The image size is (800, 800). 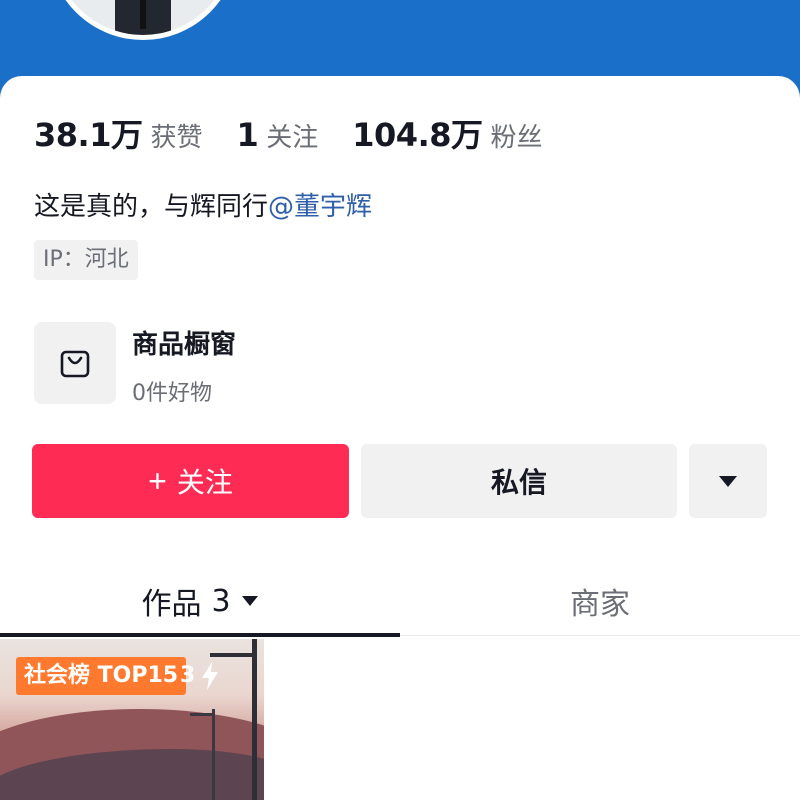 I want to click on ranking-extra: 3, so click(x=200, y=676).